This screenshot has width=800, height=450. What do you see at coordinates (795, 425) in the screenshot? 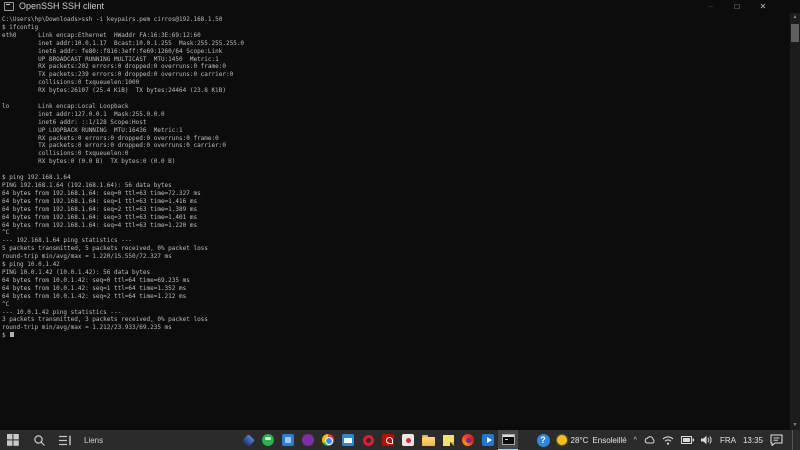
I see `scrollbar-down-icon: ▼` at bounding box center [795, 425].